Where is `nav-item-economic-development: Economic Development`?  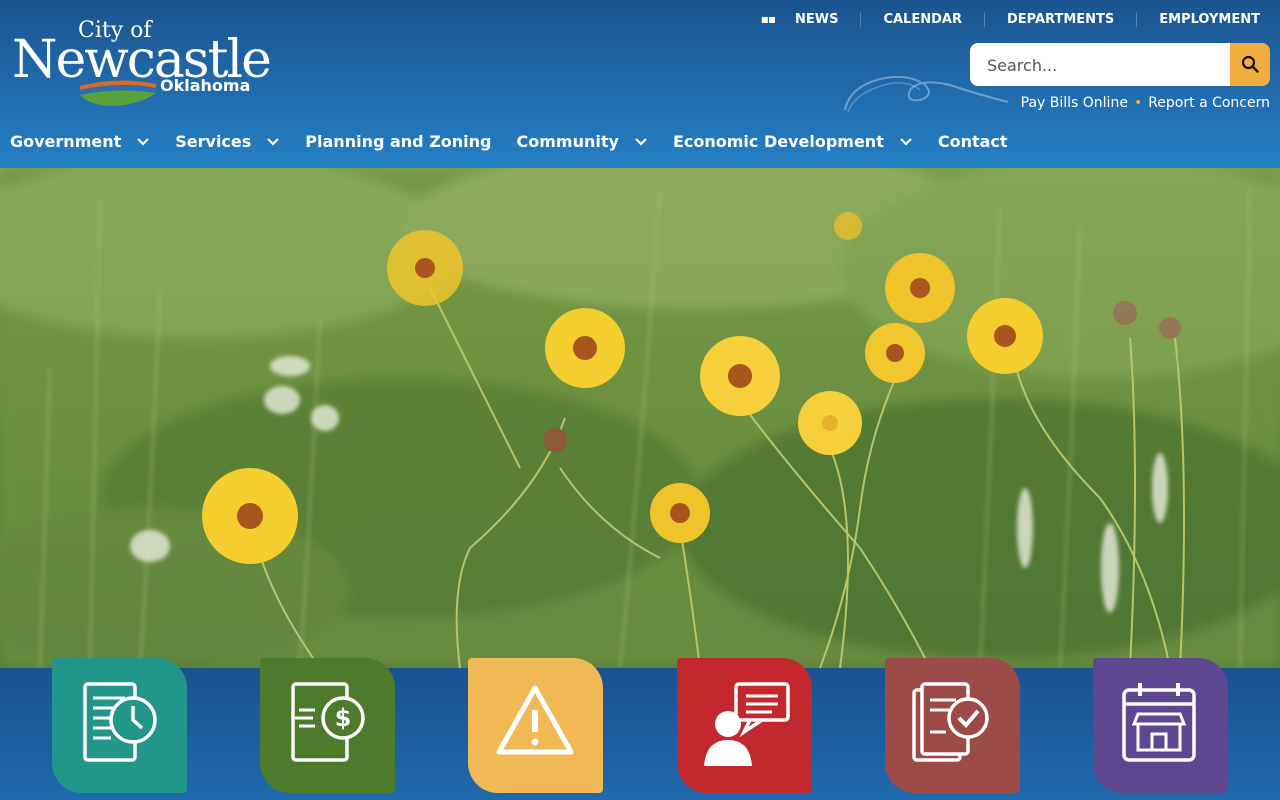 nav-item-economic-development: Economic Development is located at coordinates (793, 141).